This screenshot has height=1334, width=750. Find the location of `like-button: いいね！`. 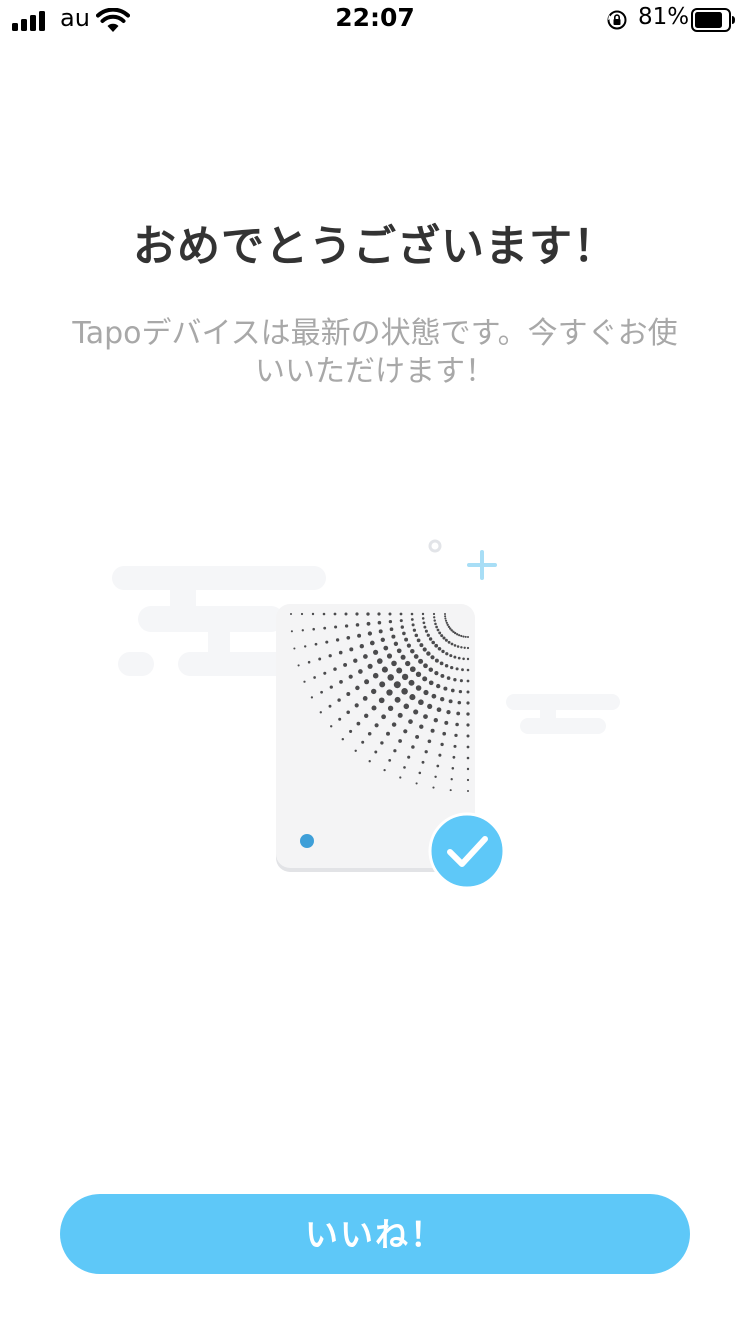

like-button: いいね！ is located at coordinates (375, 1234).